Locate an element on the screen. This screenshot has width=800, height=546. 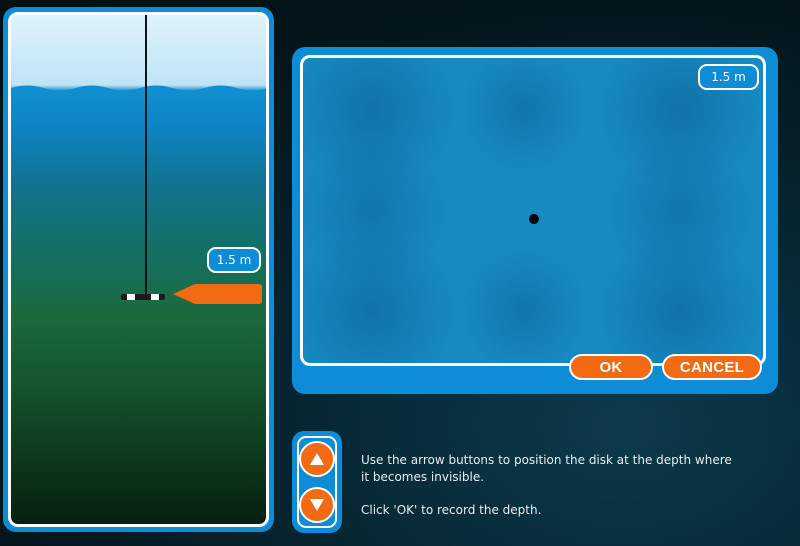
instruction-record: Click 'OK' to record the depth. is located at coordinates (451, 510).